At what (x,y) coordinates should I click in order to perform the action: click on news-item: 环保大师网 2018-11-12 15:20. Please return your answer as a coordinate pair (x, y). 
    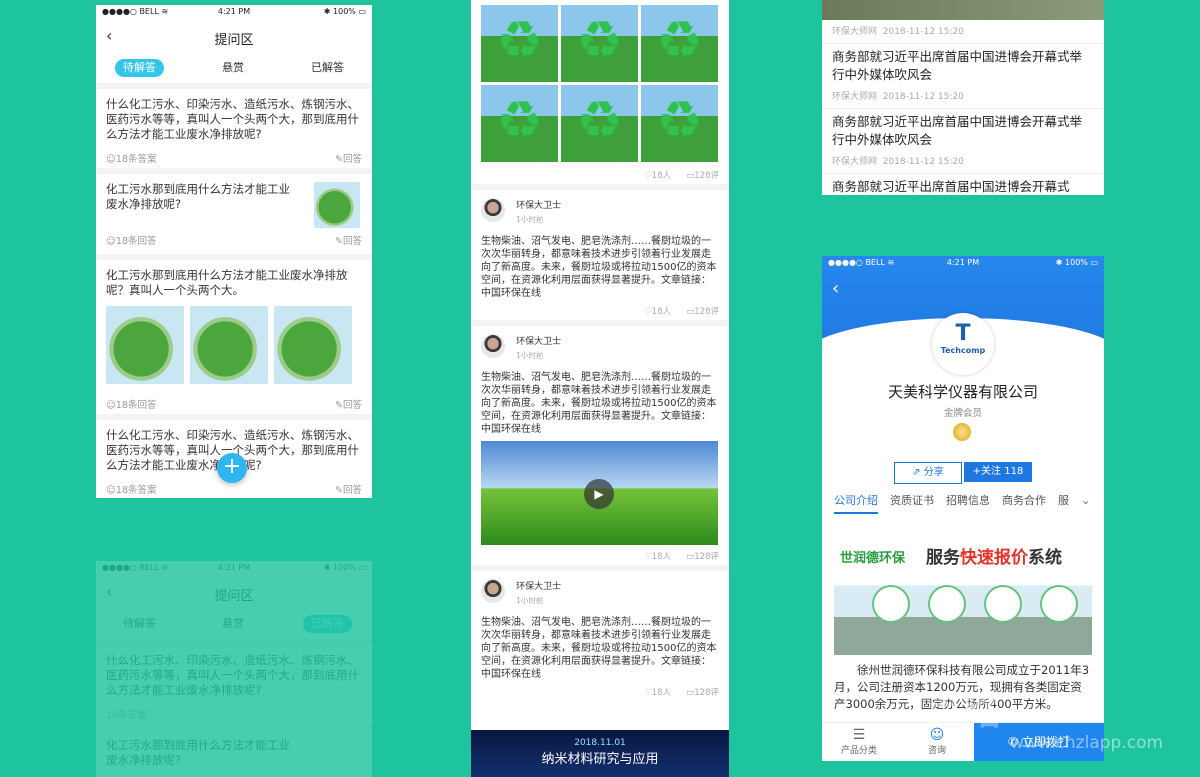
    Looking at the image, I should click on (963, 32).